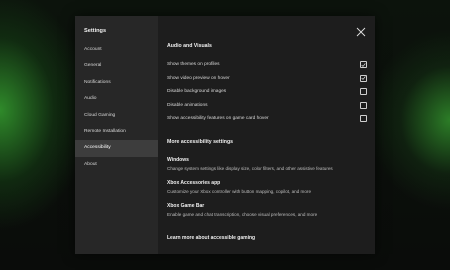  What do you see at coordinates (198, 78) in the screenshot?
I see `option-label: Show video preview on hover` at bounding box center [198, 78].